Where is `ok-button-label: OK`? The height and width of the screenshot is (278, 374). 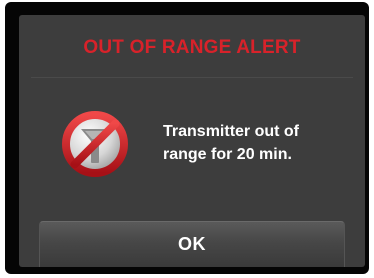 ok-button-label: OK is located at coordinates (192, 244).